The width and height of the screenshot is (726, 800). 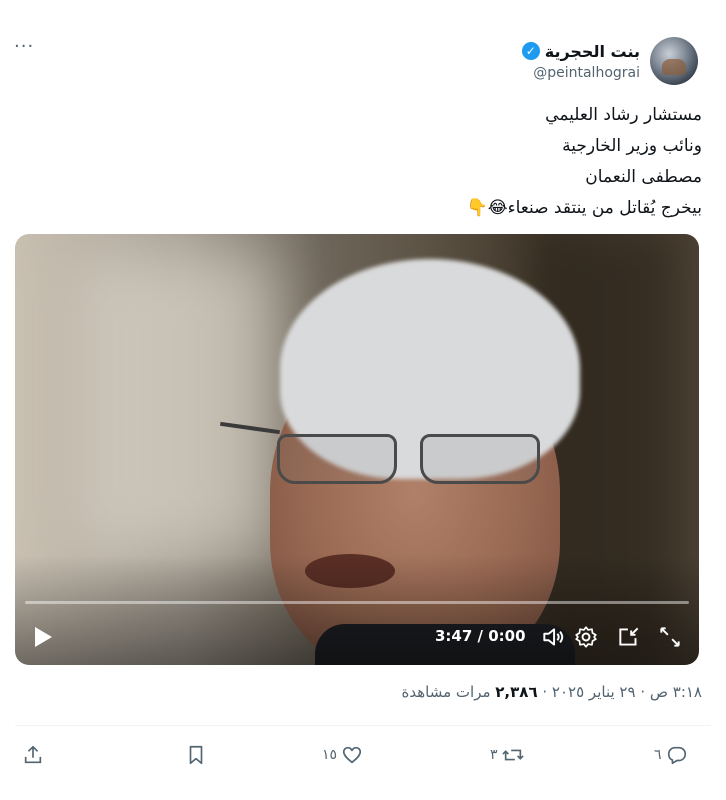 What do you see at coordinates (592, 51) in the screenshot?
I see `display-name: بنت الحجرية` at bounding box center [592, 51].